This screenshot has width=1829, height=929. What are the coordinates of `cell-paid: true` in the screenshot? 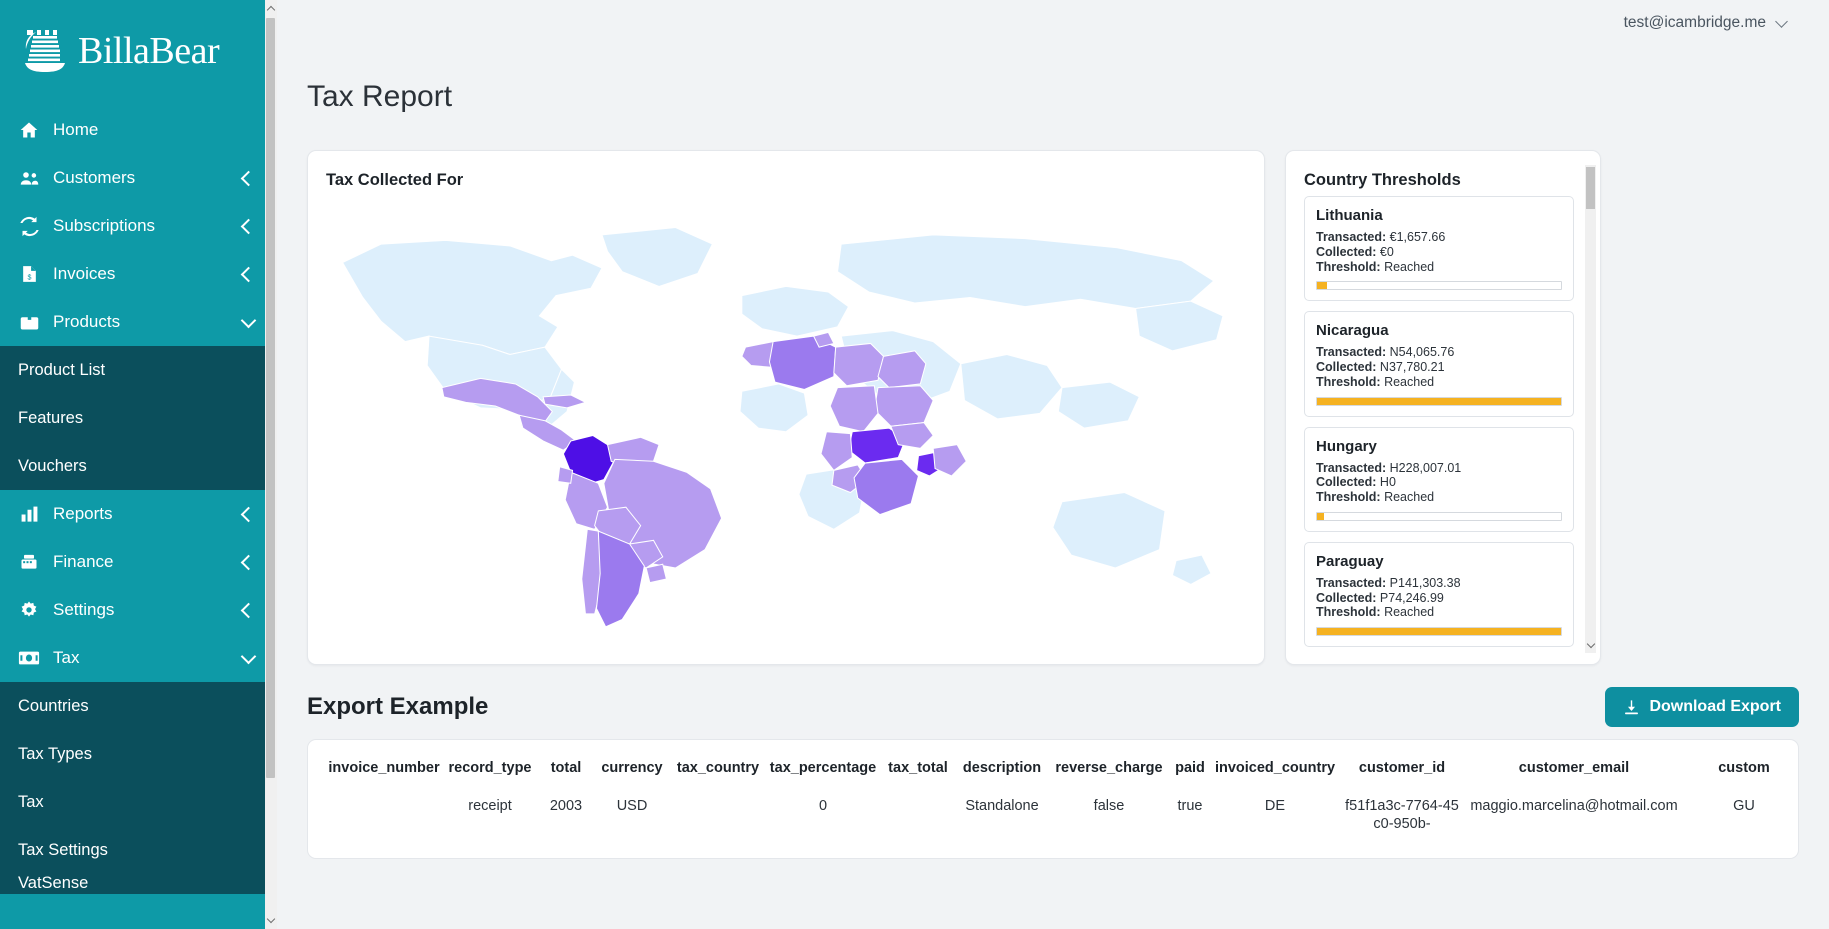 It's located at (1190, 806).